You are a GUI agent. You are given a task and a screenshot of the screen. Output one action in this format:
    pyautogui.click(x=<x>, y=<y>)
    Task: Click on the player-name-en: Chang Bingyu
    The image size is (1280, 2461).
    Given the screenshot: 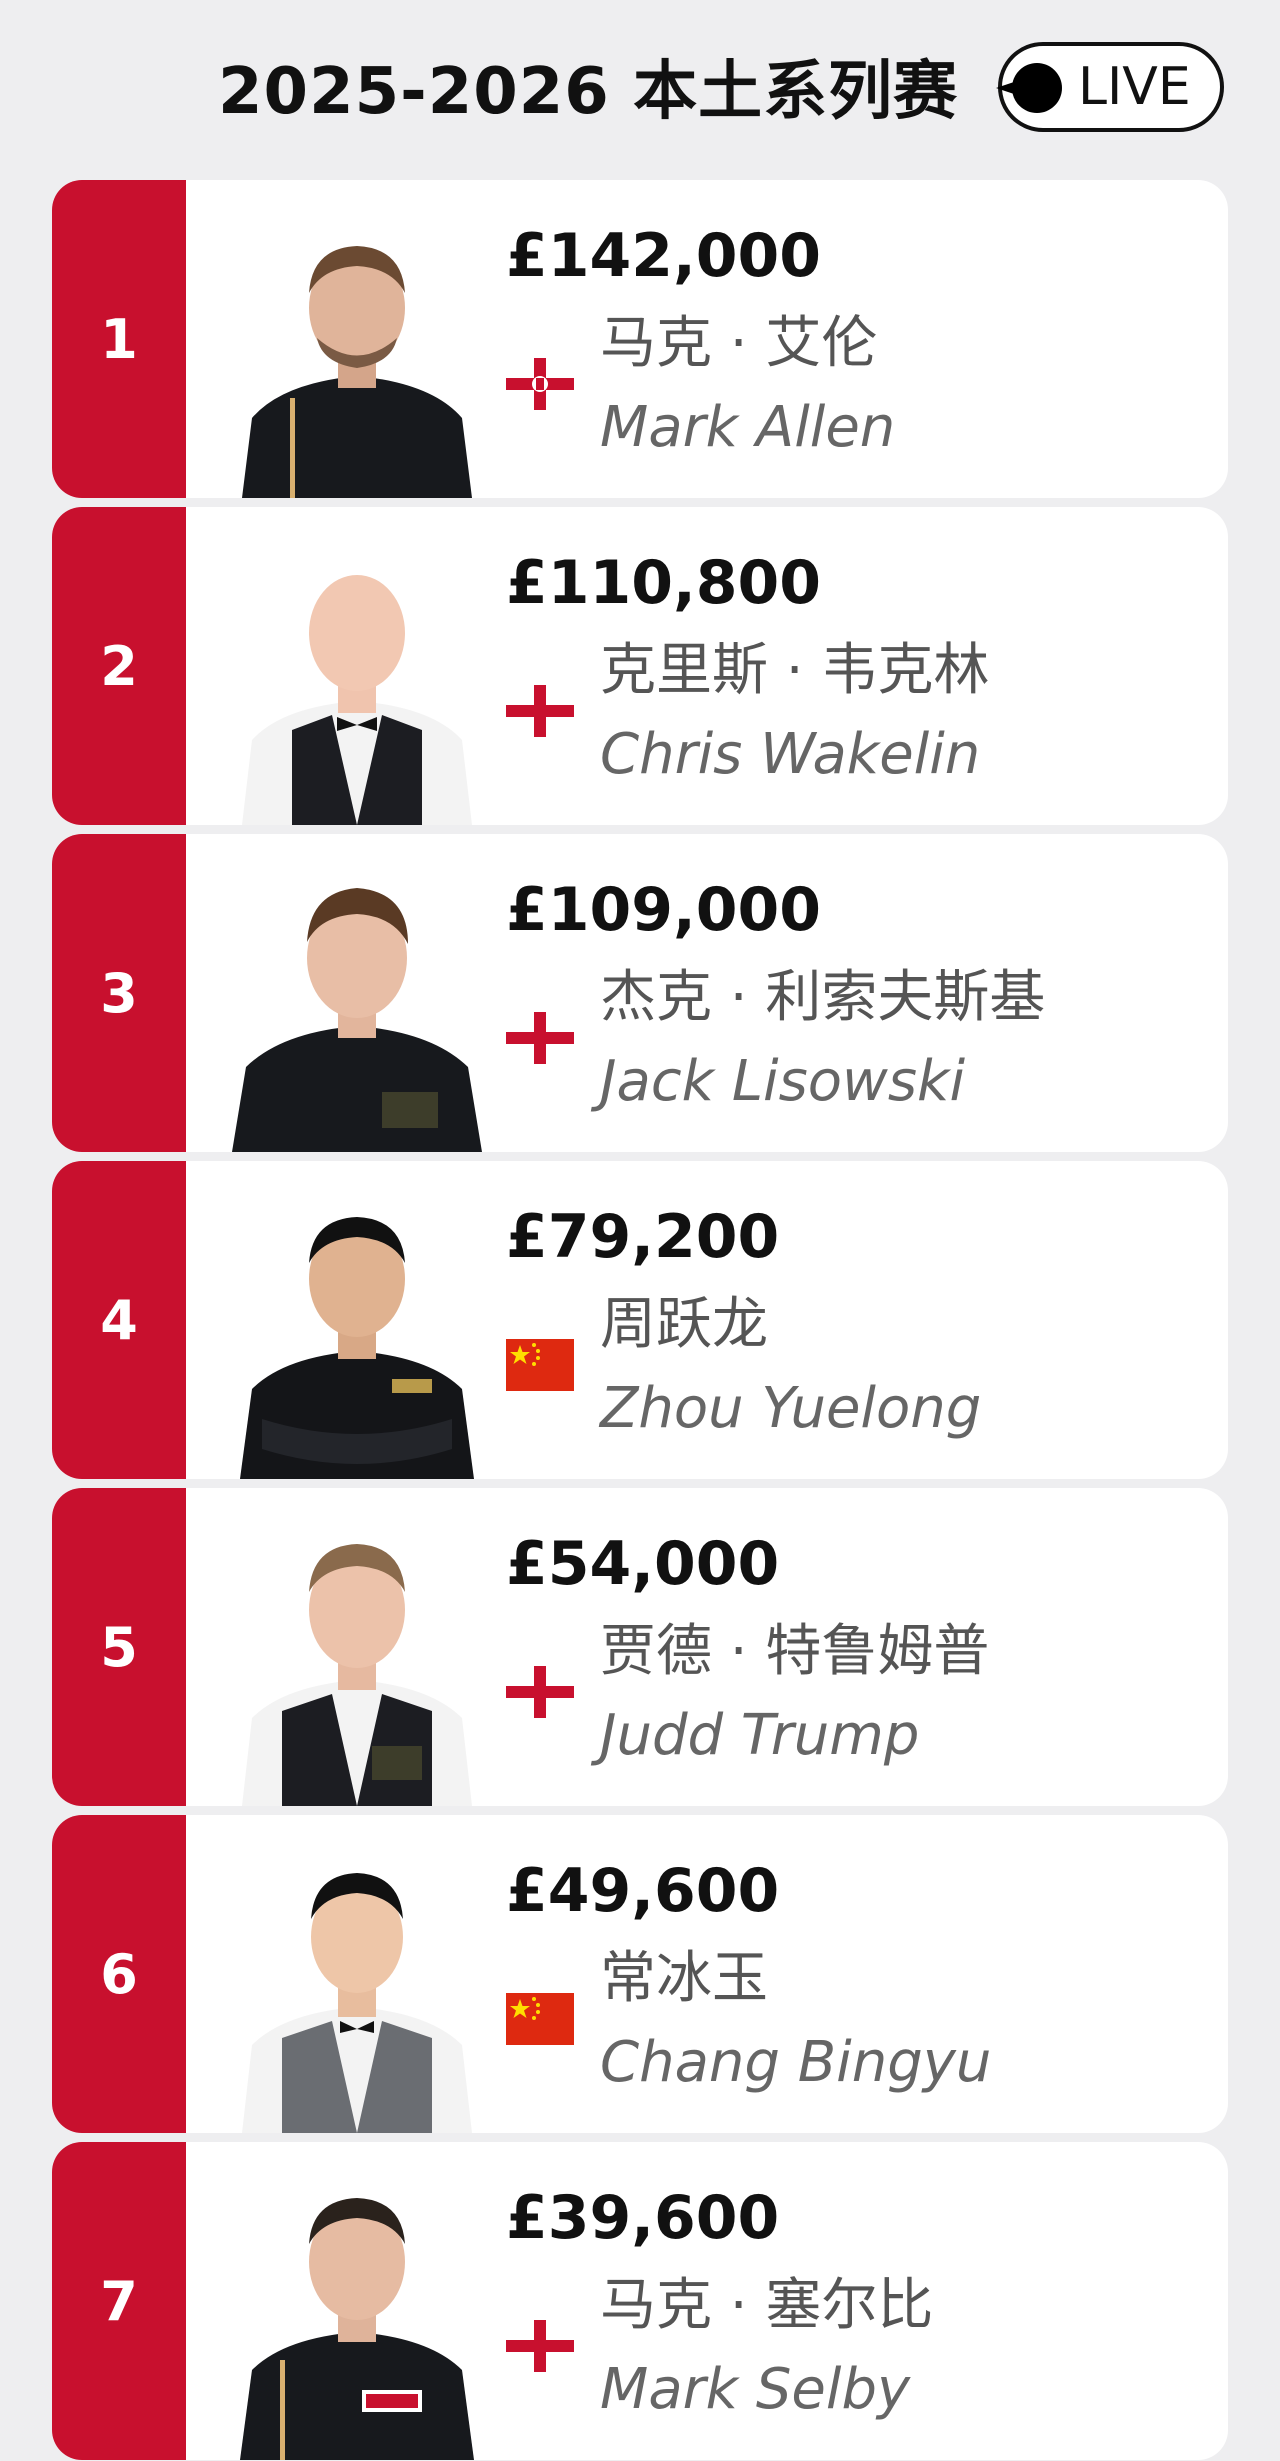 What is the action you would take?
    pyautogui.click(x=796, y=2062)
    